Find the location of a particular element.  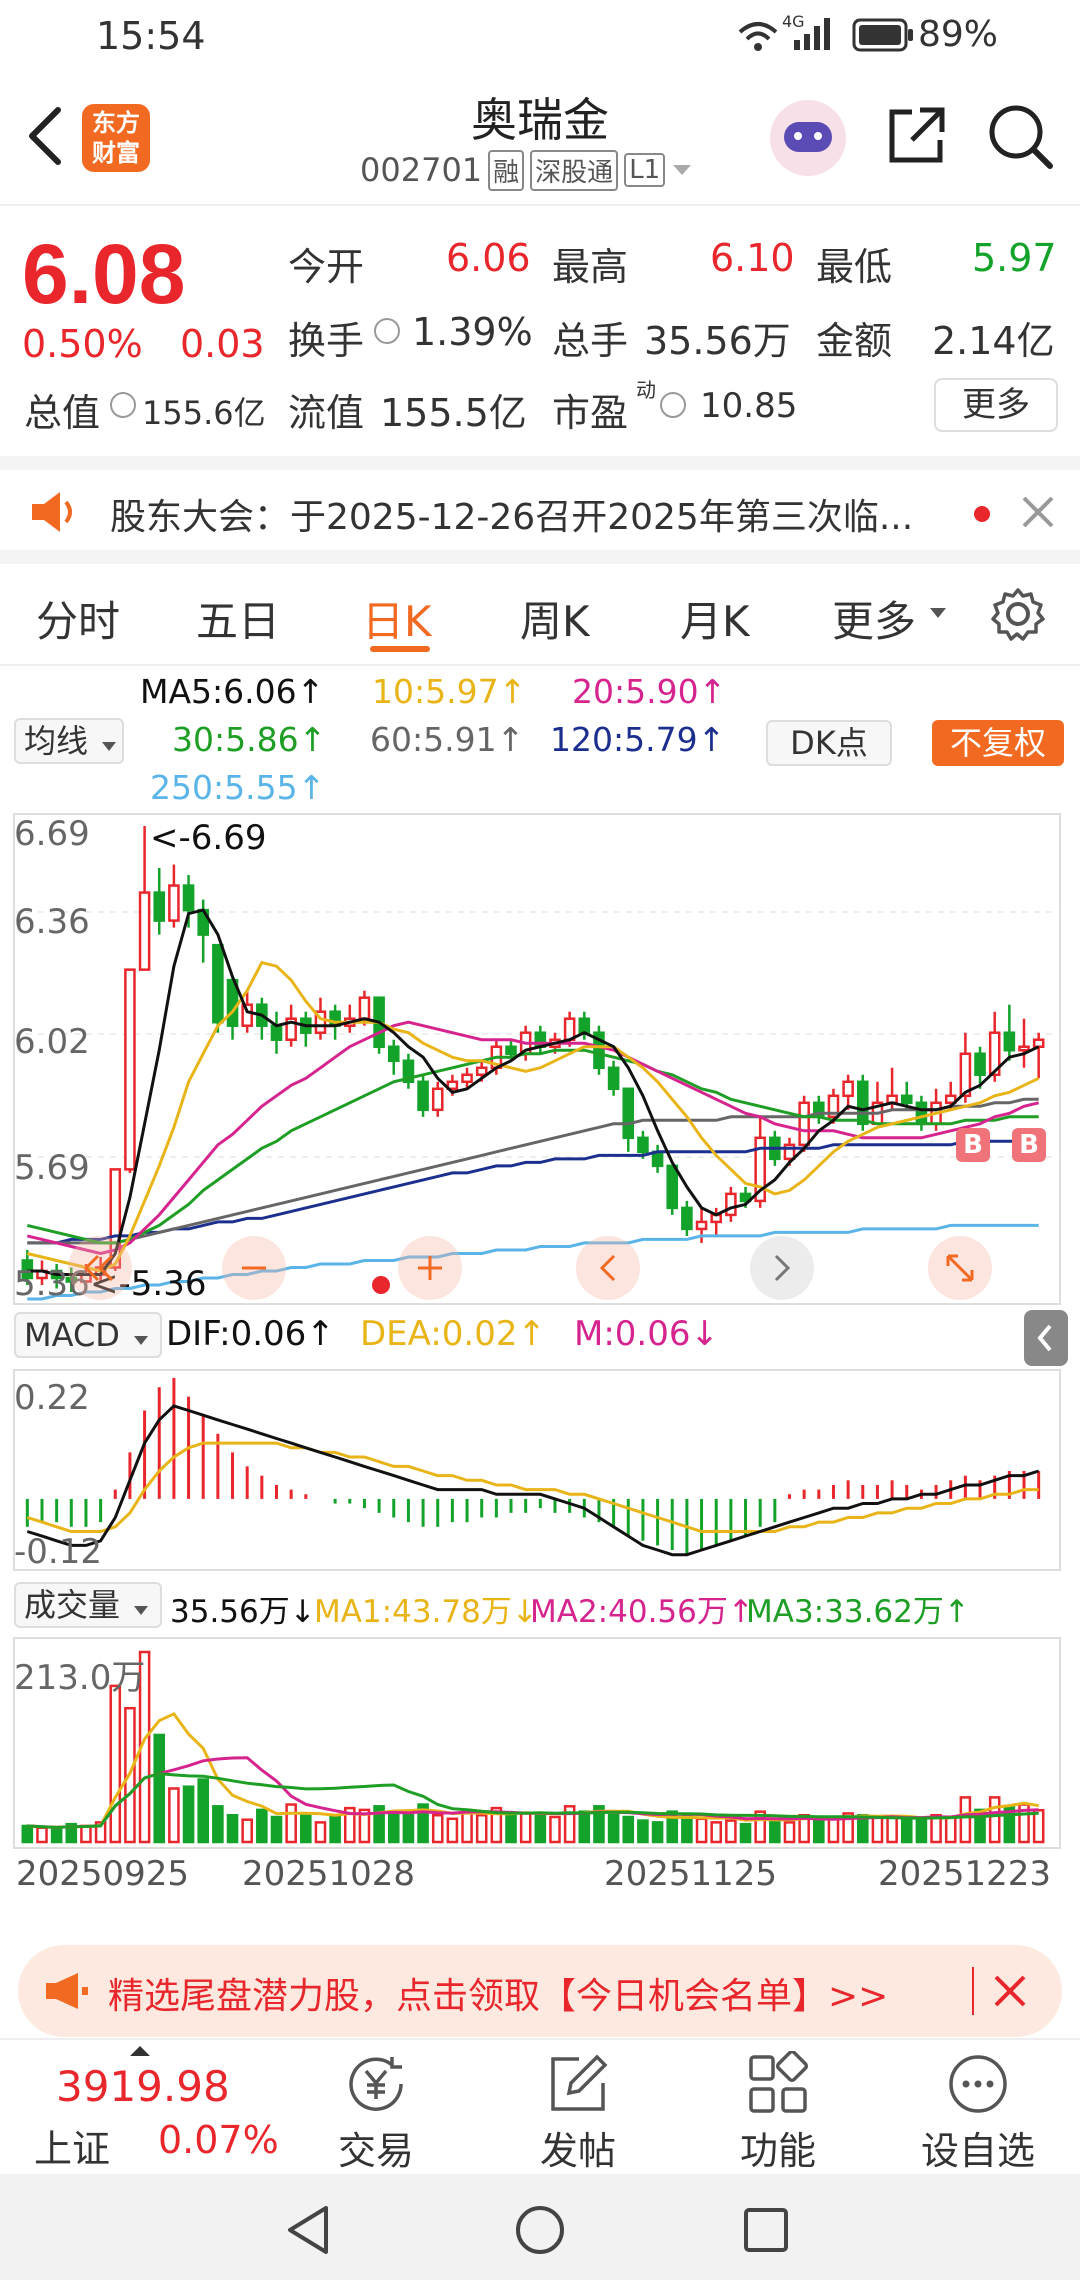

minus-icon is located at coordinates (254, 1268).